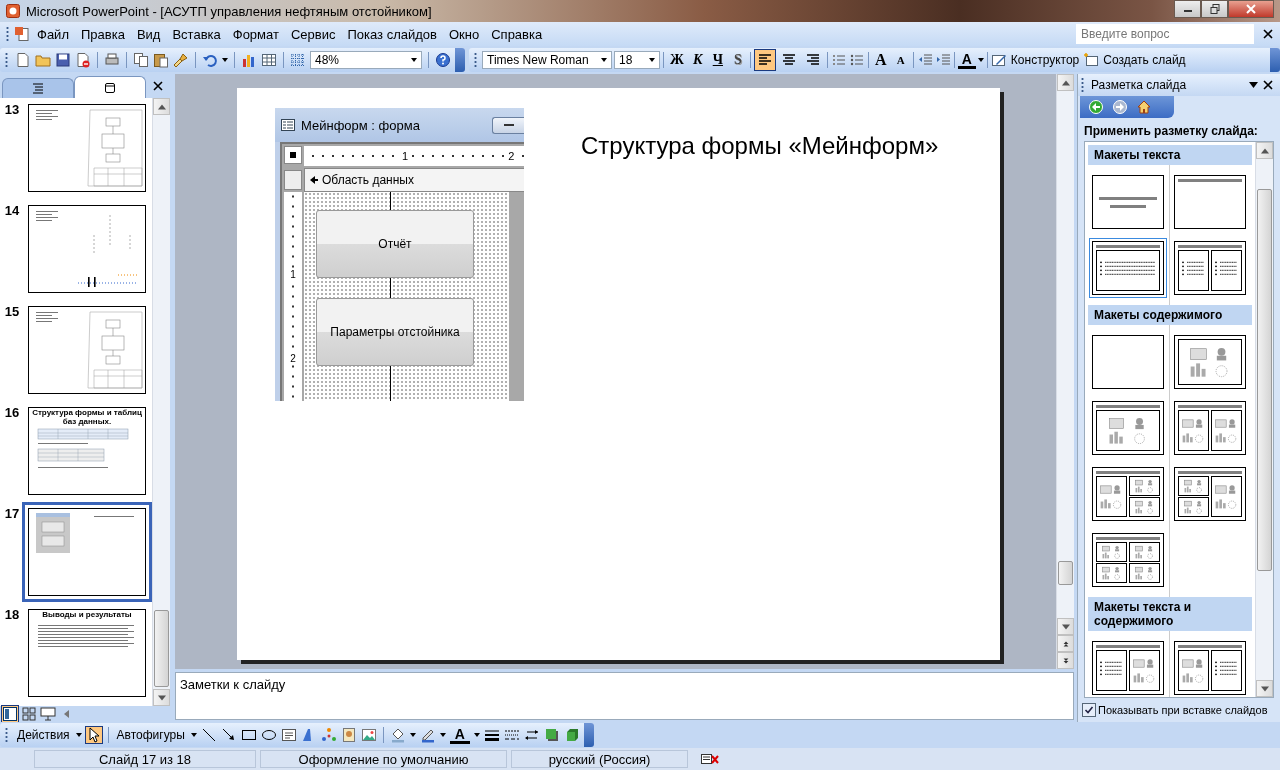  Describe the element at coordinates (87, 451) in the screenshot. I see `slide-thumbnail: Структура формы и таблиц баз данных.` at that location.